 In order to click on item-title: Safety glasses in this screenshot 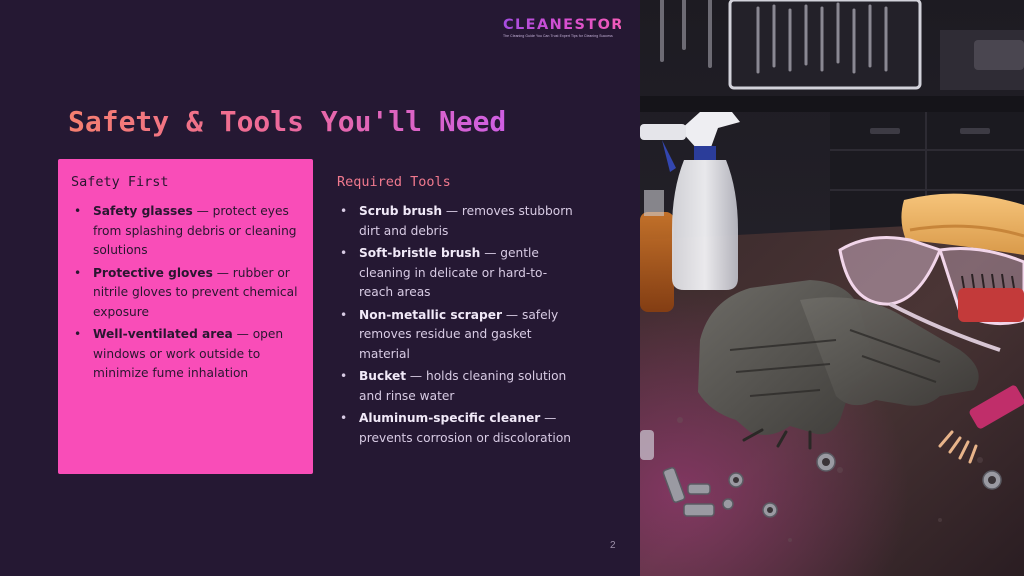, I will do `click(143, 211)`.